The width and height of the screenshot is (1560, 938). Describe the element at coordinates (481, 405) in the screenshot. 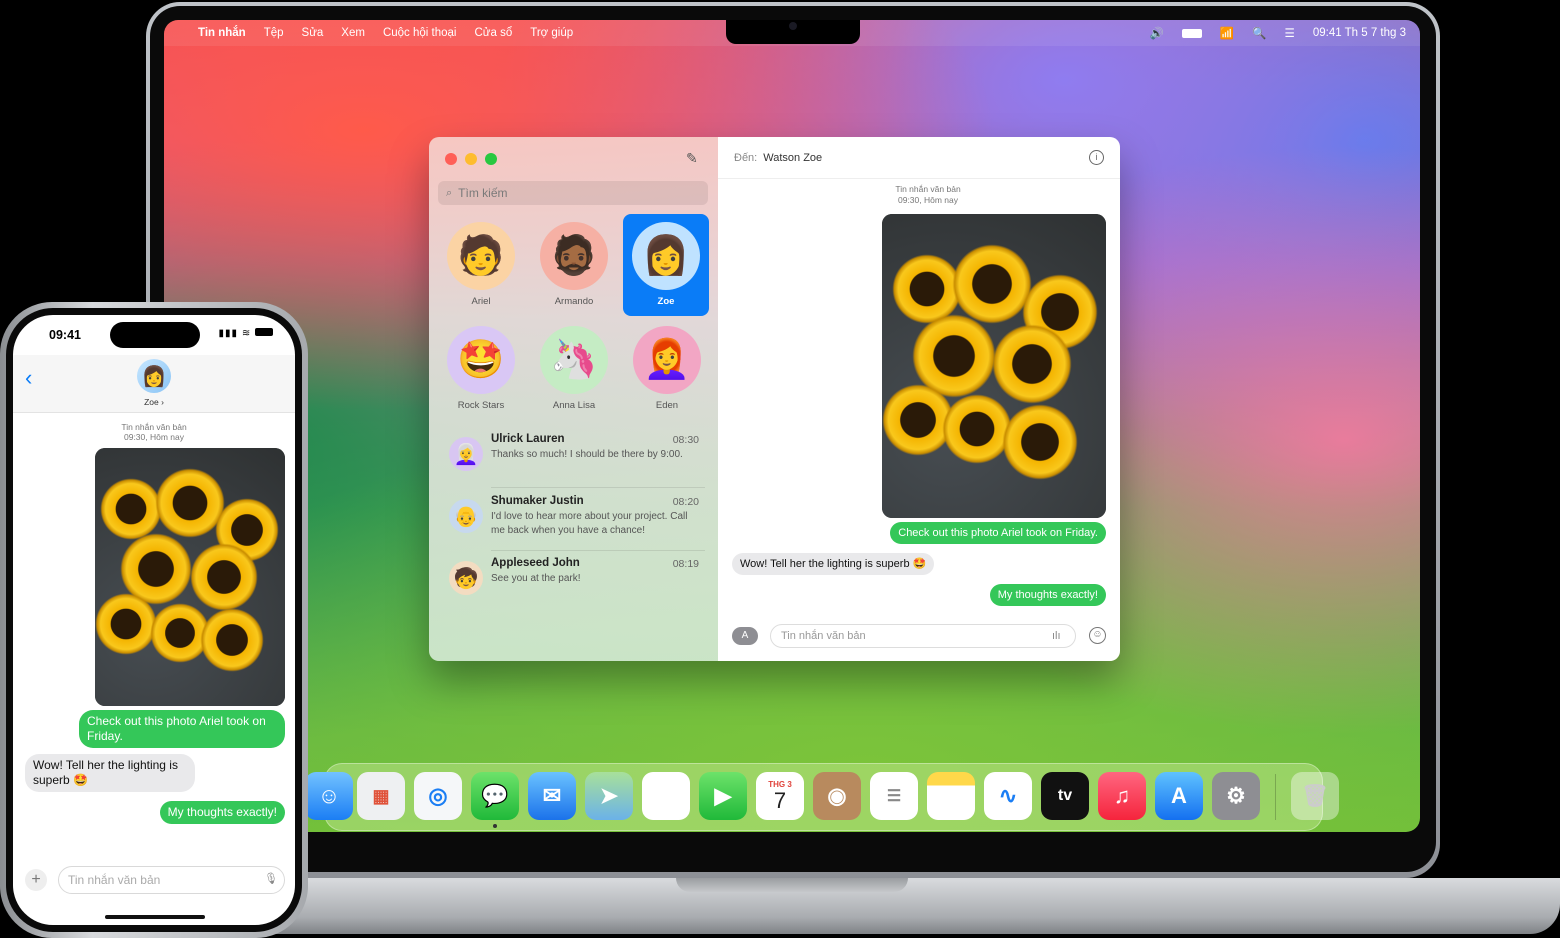

I see `pinned-name: Rock Stars` at that location.